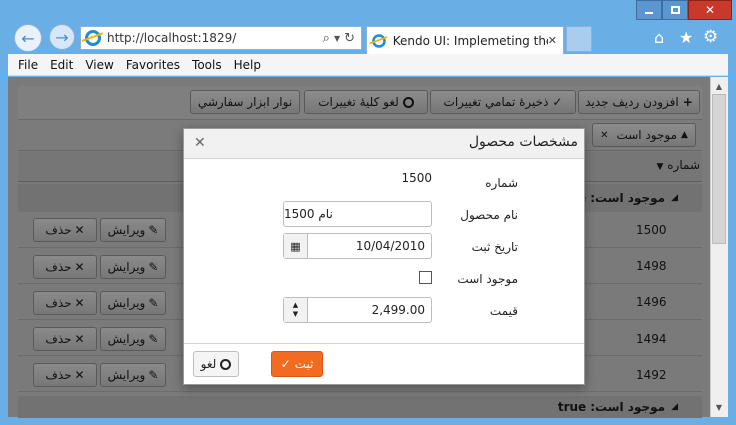 This screenshot has width=736, height=425. Describe the element at coordinates (384, 343) in the screenshot. I see `dialog-footer-divider` at that location.